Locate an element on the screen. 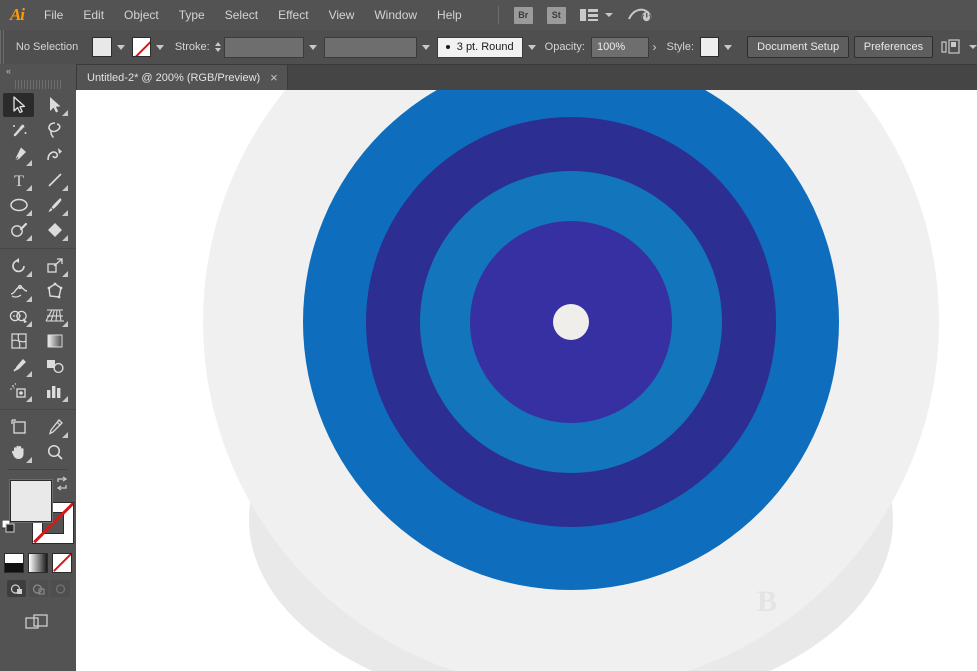 The height and width of the screenshot is (671, 977). rotate-tool is located at coordinates (18, 266).